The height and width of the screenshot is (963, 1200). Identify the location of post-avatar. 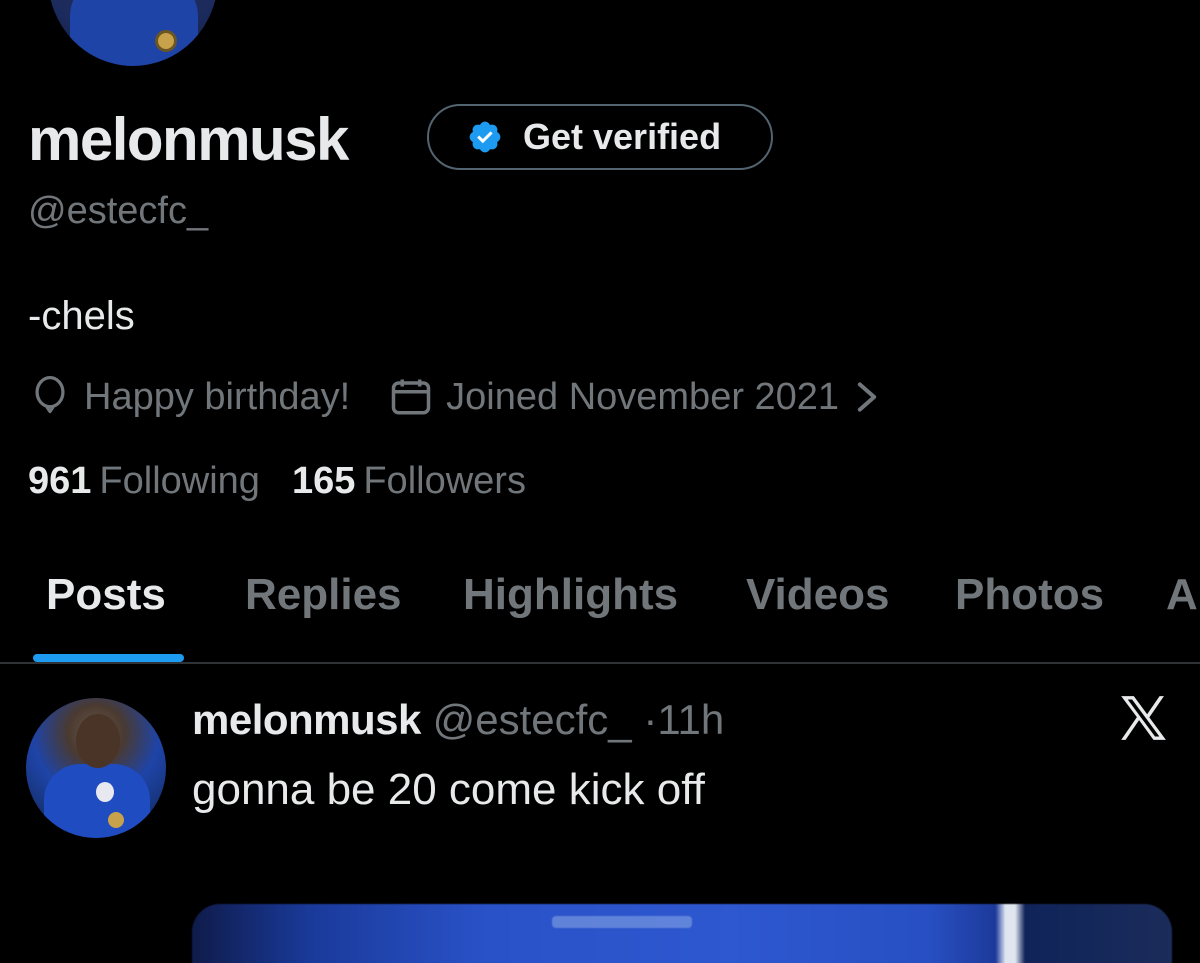
(96, 768).